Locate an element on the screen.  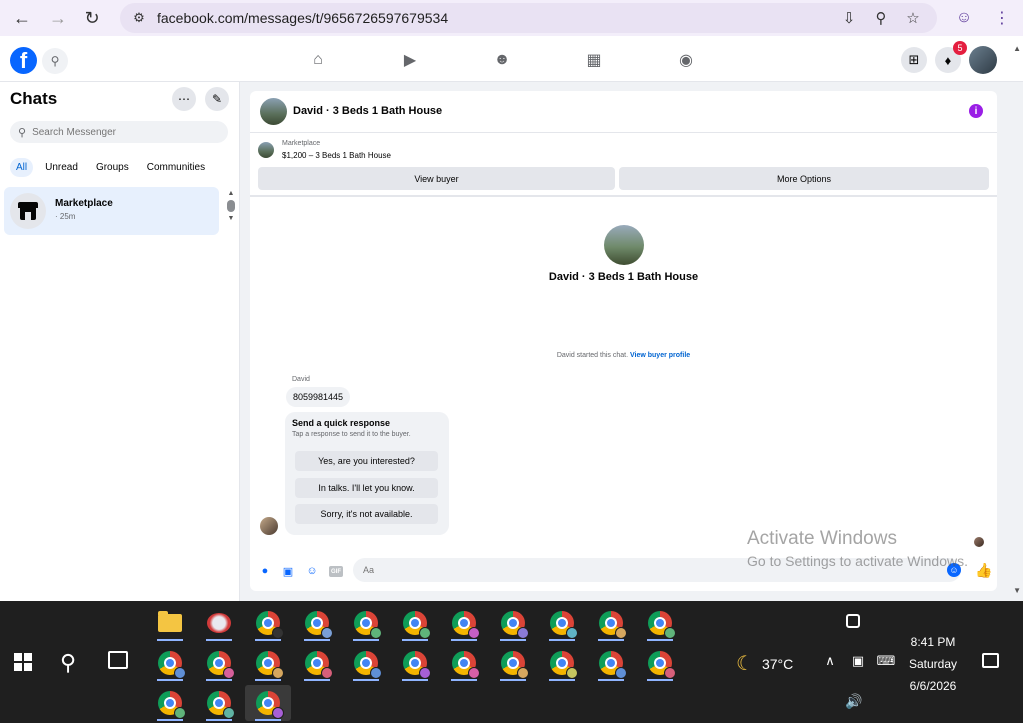
back-arrow-icon: ← is located at coordinates (22, 18).